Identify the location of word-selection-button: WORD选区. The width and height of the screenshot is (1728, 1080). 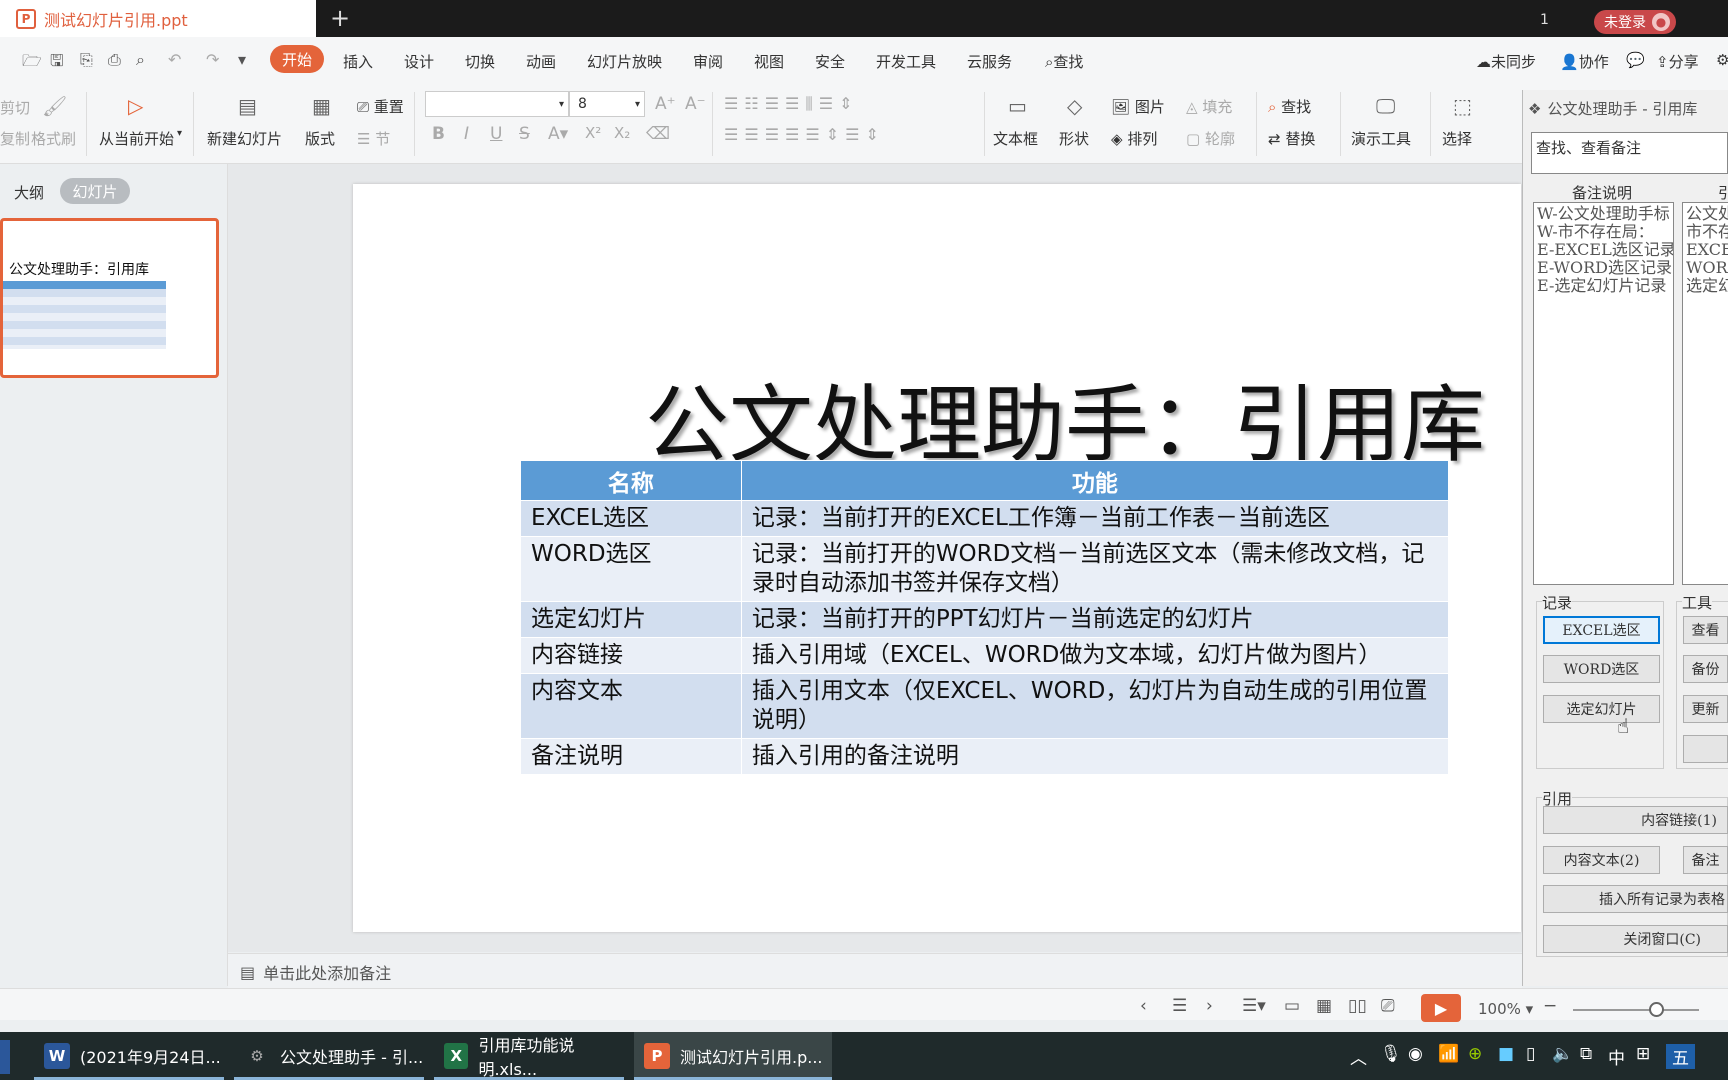
(1601, 669).